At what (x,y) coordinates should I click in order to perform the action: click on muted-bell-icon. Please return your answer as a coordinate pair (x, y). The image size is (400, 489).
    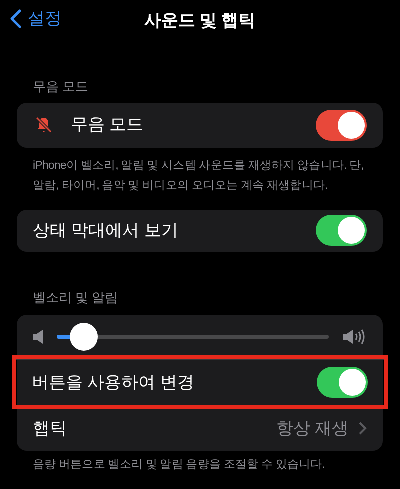
    Looking at the image, I should click on (44, 125).